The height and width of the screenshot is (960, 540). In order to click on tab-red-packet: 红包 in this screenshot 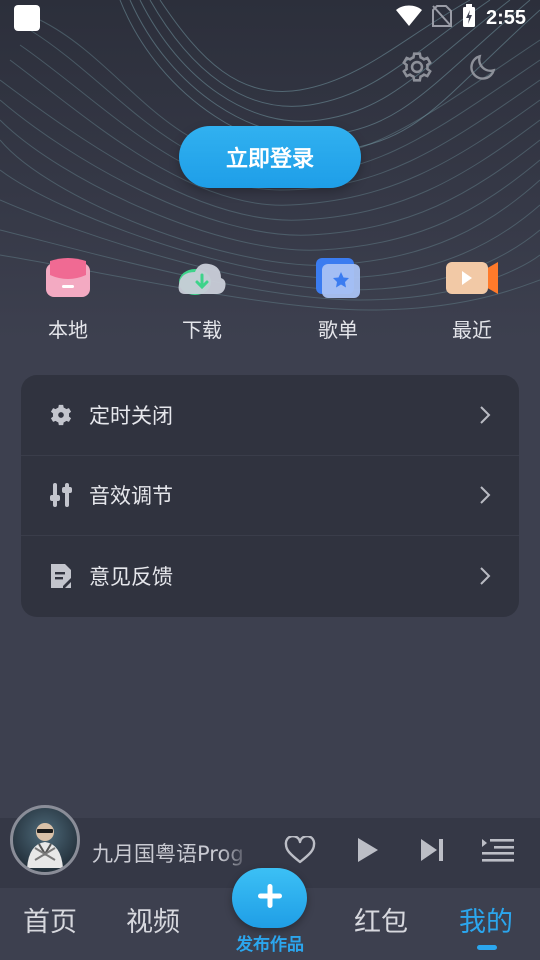, I will do `click(381, 919)`.